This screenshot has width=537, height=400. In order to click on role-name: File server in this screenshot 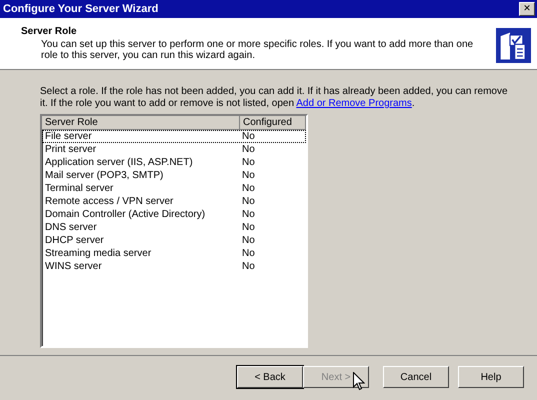, I will do `click(68, 136)`.